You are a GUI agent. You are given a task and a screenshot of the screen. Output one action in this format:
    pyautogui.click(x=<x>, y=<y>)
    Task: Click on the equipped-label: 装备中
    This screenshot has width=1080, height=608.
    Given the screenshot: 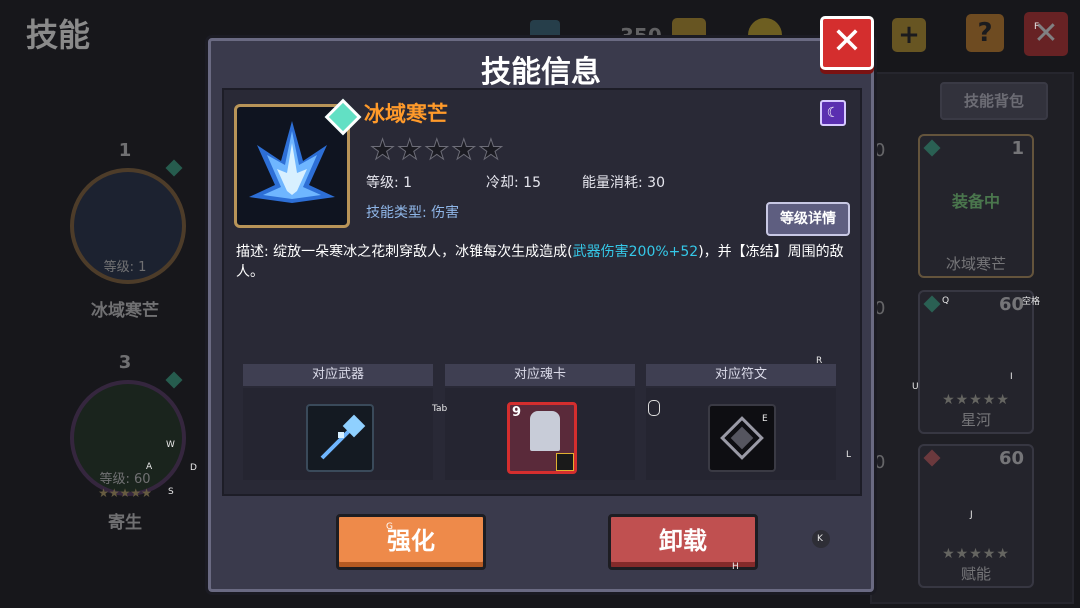 What is the action you would take?
    pyautogui.click(x=975, y=201)
    